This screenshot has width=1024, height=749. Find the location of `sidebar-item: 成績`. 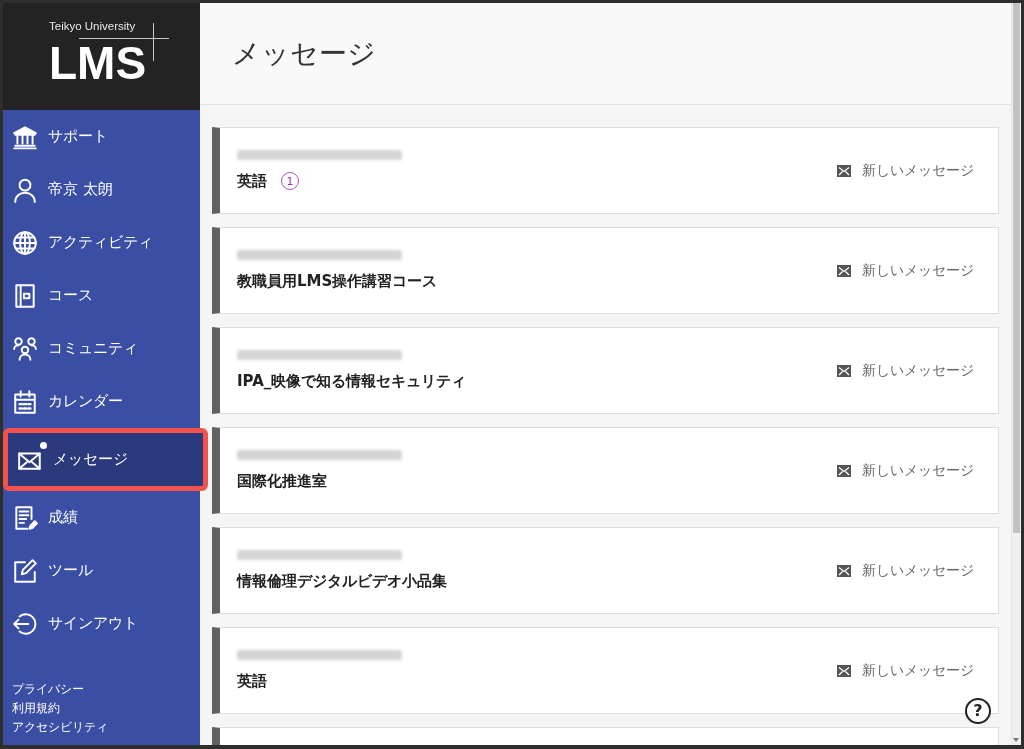

sidebar-item: 成績 is located at coordinates (101, 517).